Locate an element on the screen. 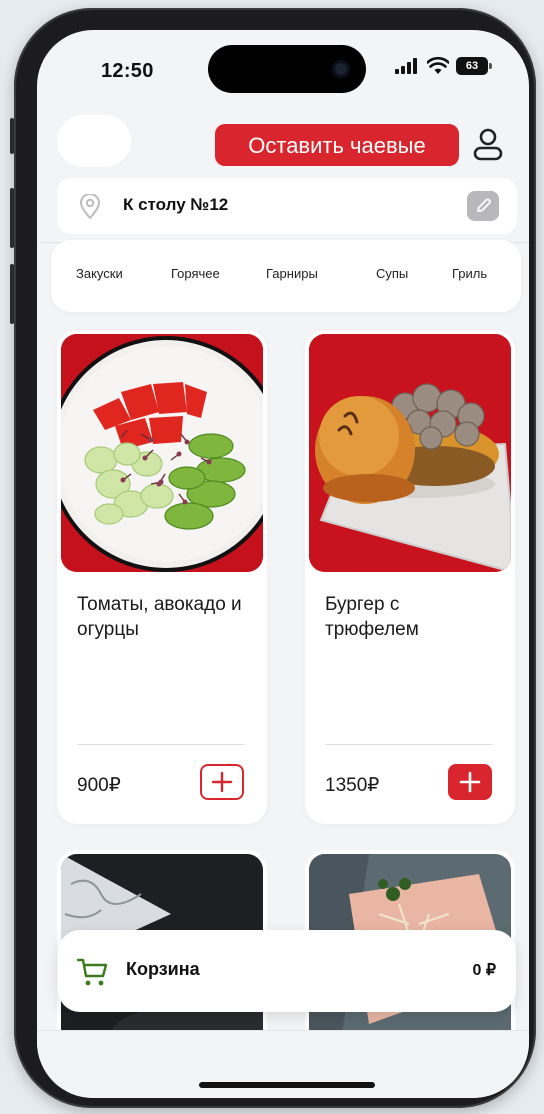 The height and width of the screenshot is (1114, 544). table-location-text: К столу №12 is located at coordinates (176, 204).